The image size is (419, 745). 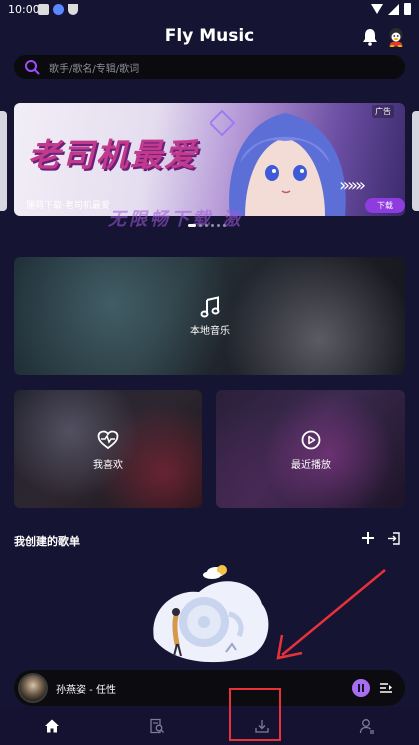 What do you see at coordinates (73, 9) in the screenshot?
I see `shield-icon` at bounding box center [73, 9].